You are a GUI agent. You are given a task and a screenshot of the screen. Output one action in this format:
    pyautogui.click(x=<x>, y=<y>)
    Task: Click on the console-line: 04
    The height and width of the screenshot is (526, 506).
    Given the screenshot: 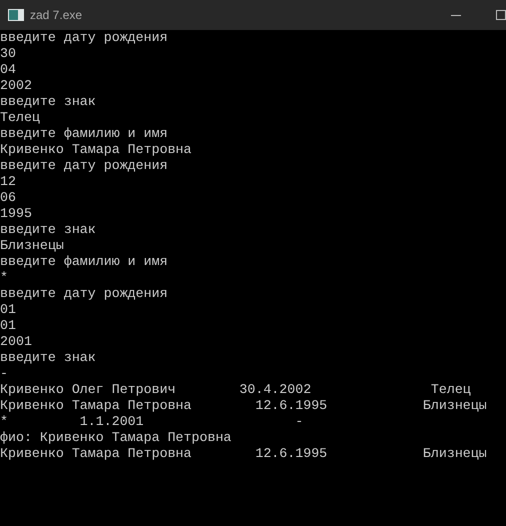 What is the action you would take?
    pyautogui.click(x=8, y=70)
    